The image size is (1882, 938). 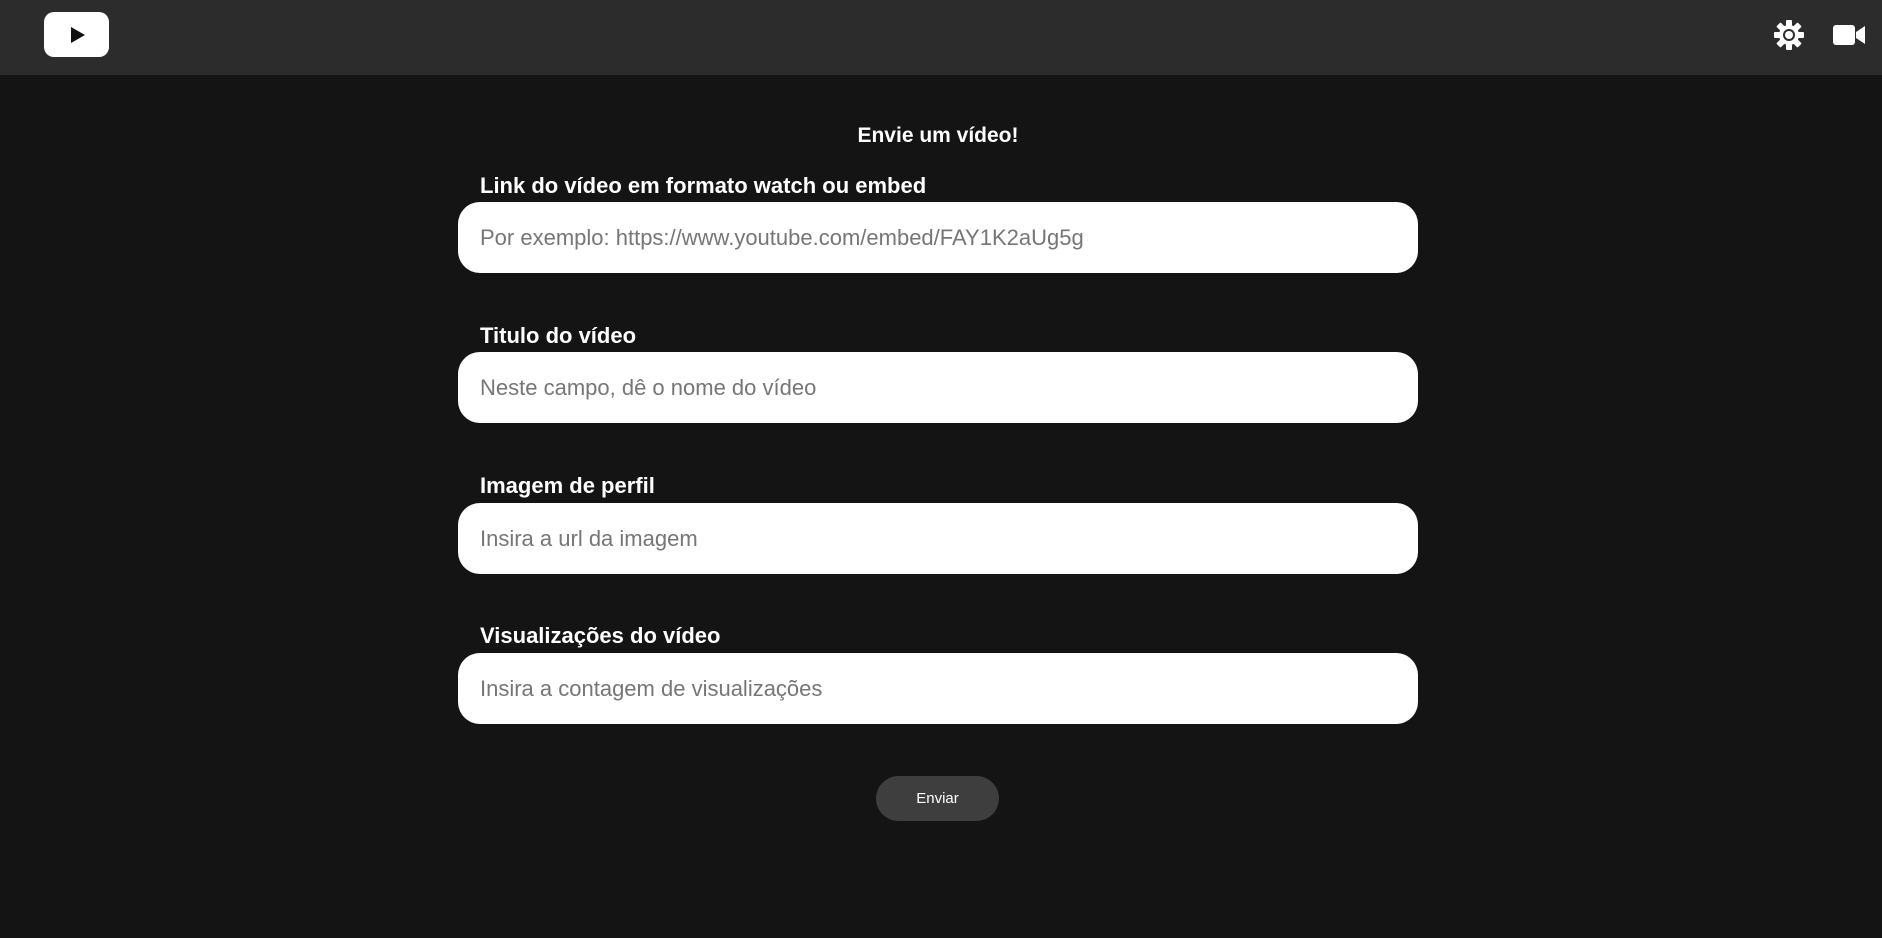 What do you see at coordinates (1849, 35) in the screenshot?
I see `video-camera-icon` at bounding box center [1849, 35].